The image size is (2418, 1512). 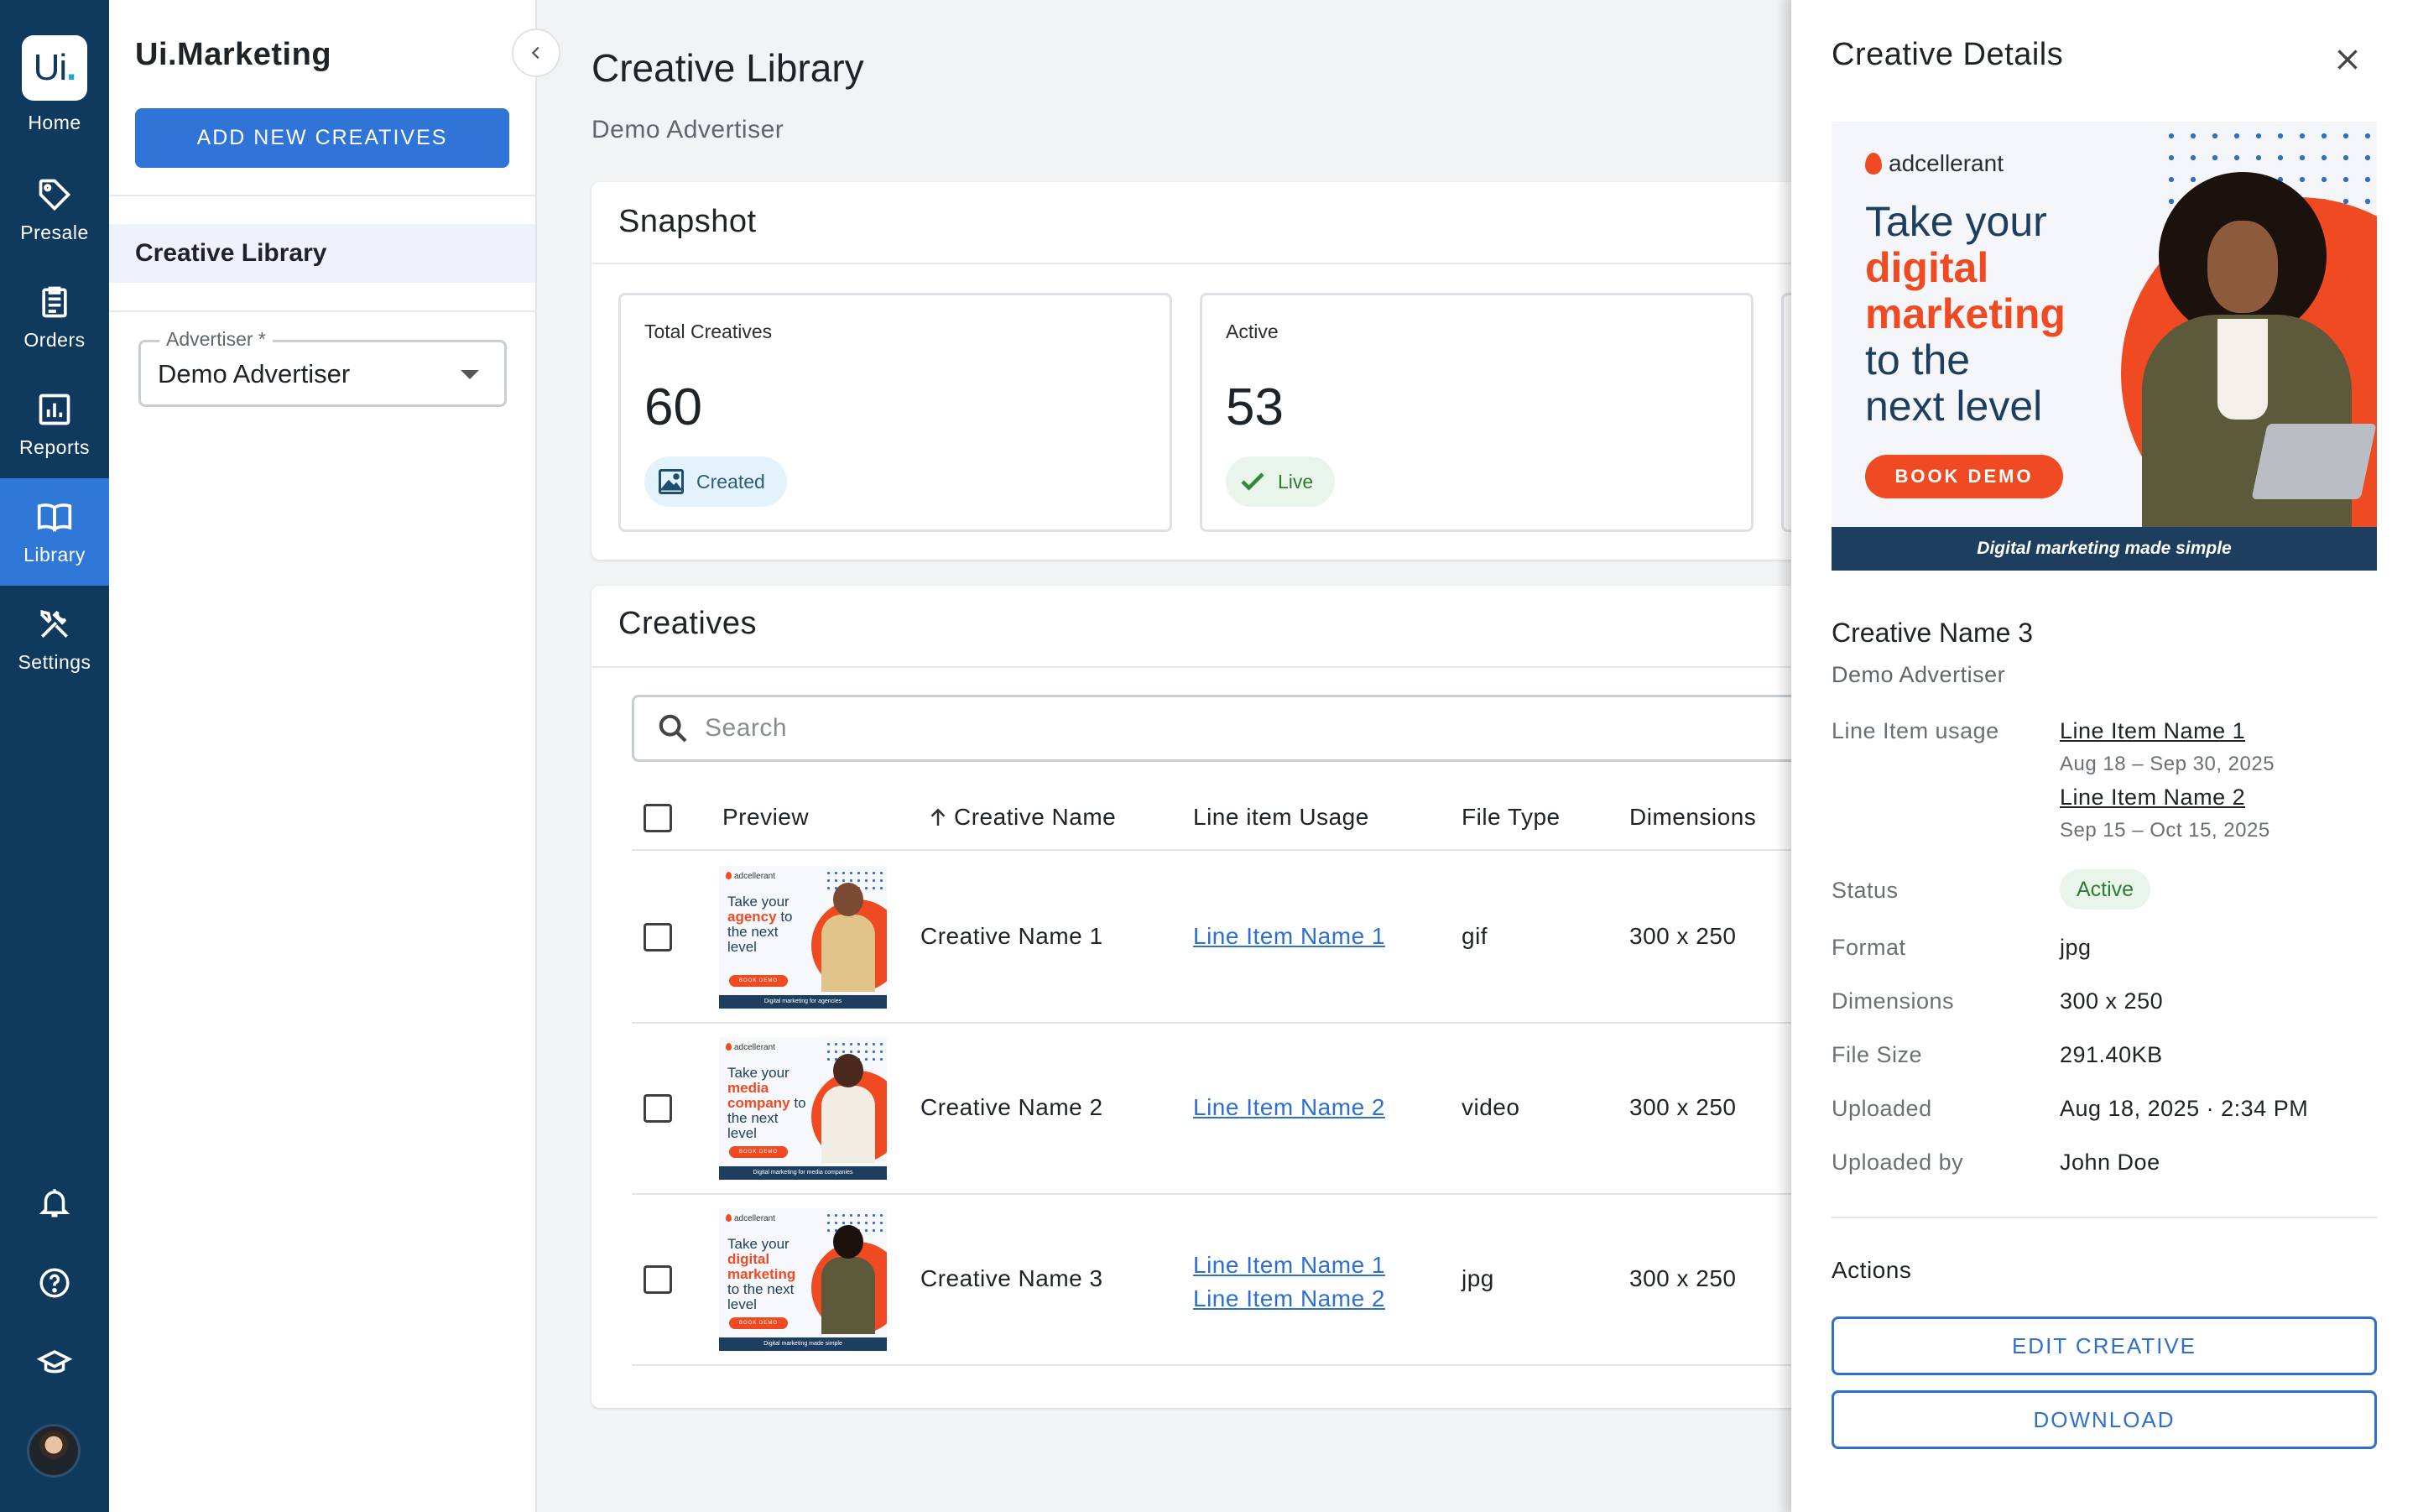 I want to click on ad-headline-post: to the next level, so click(x=761, y=1296).